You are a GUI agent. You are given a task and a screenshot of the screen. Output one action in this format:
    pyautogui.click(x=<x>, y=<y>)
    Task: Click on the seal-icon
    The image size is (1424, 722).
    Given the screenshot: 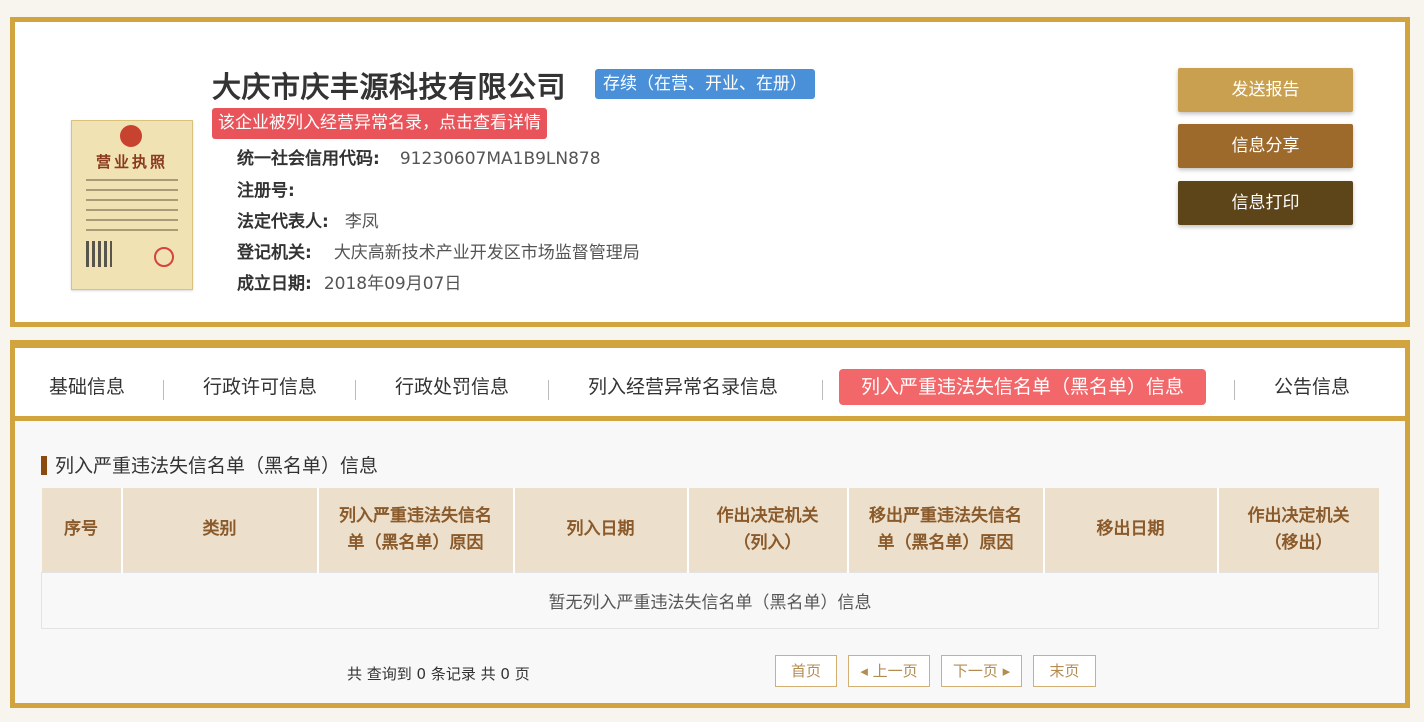 What is the action you would take?
    pyautogui.click(x=164, y=257)
    